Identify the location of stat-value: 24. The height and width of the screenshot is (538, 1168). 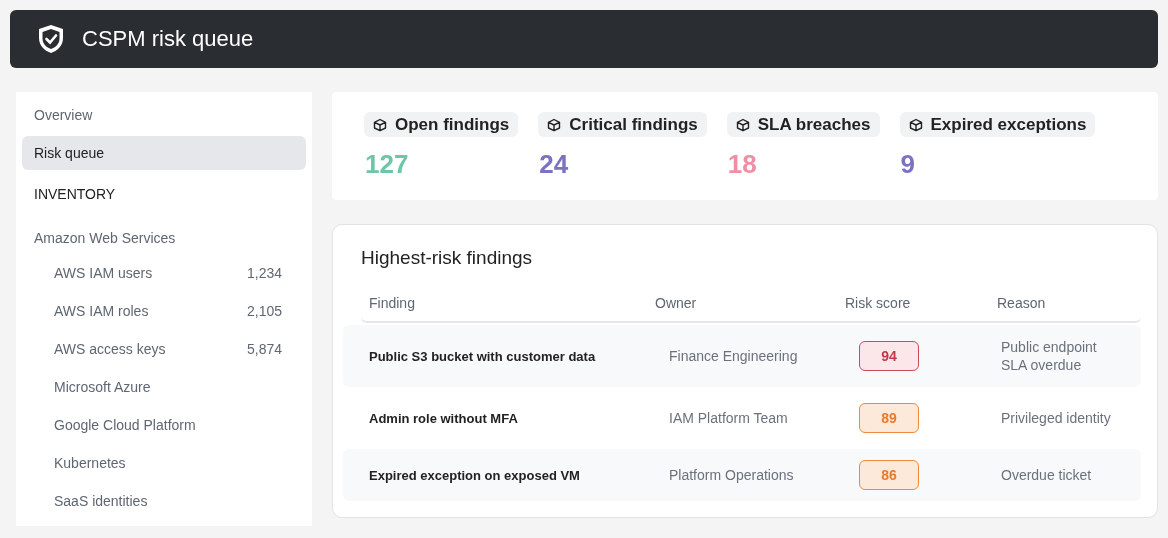
(553, 164).